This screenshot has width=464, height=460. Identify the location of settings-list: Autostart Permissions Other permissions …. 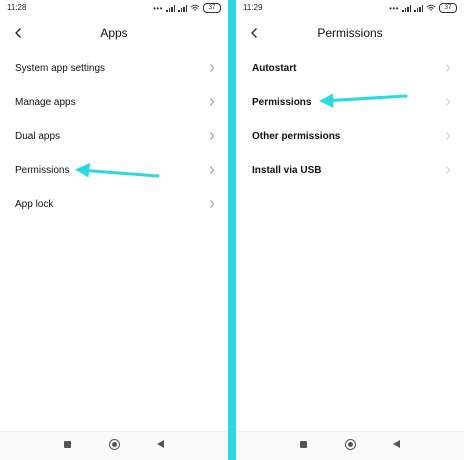
(350, 124).